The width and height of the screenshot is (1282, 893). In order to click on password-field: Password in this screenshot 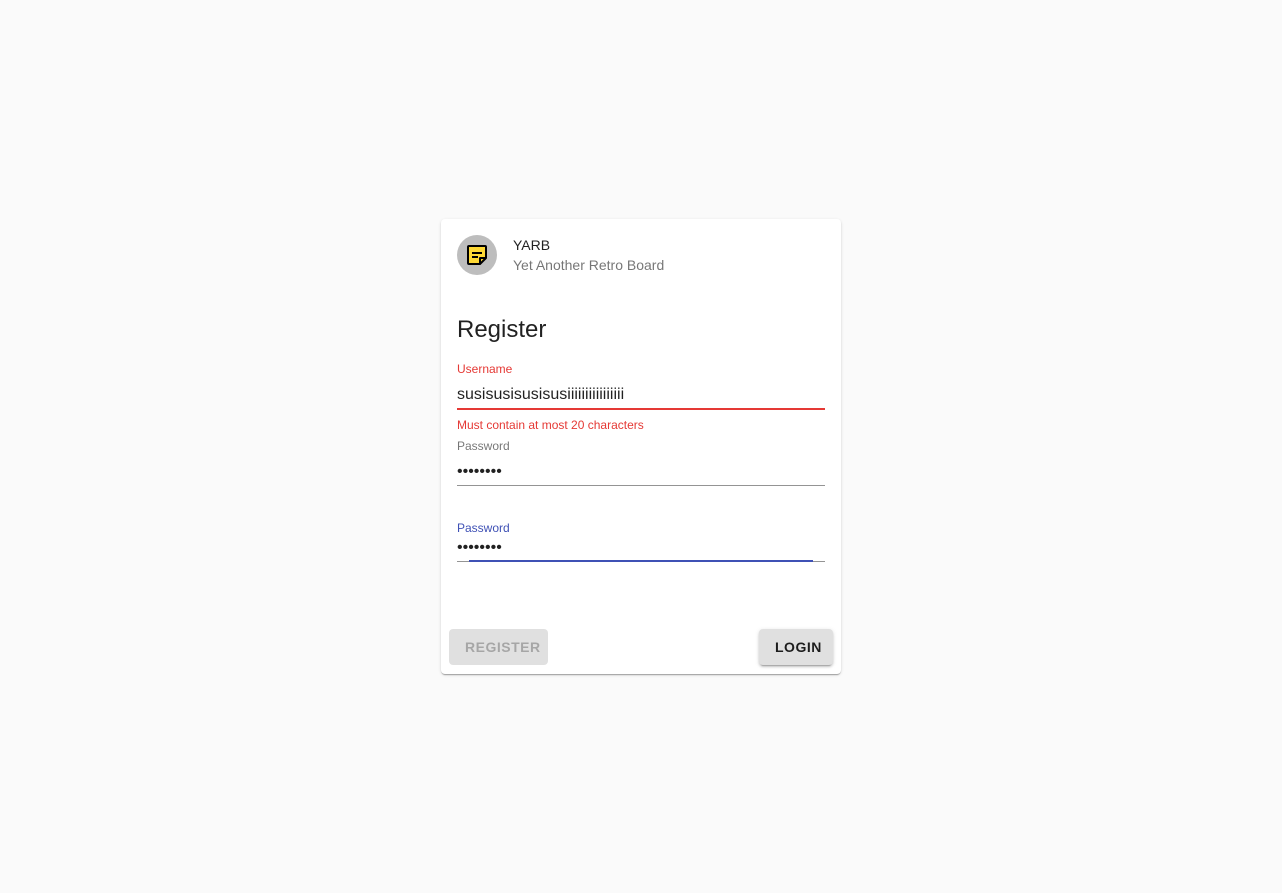, I will do `click(641, 462)`.